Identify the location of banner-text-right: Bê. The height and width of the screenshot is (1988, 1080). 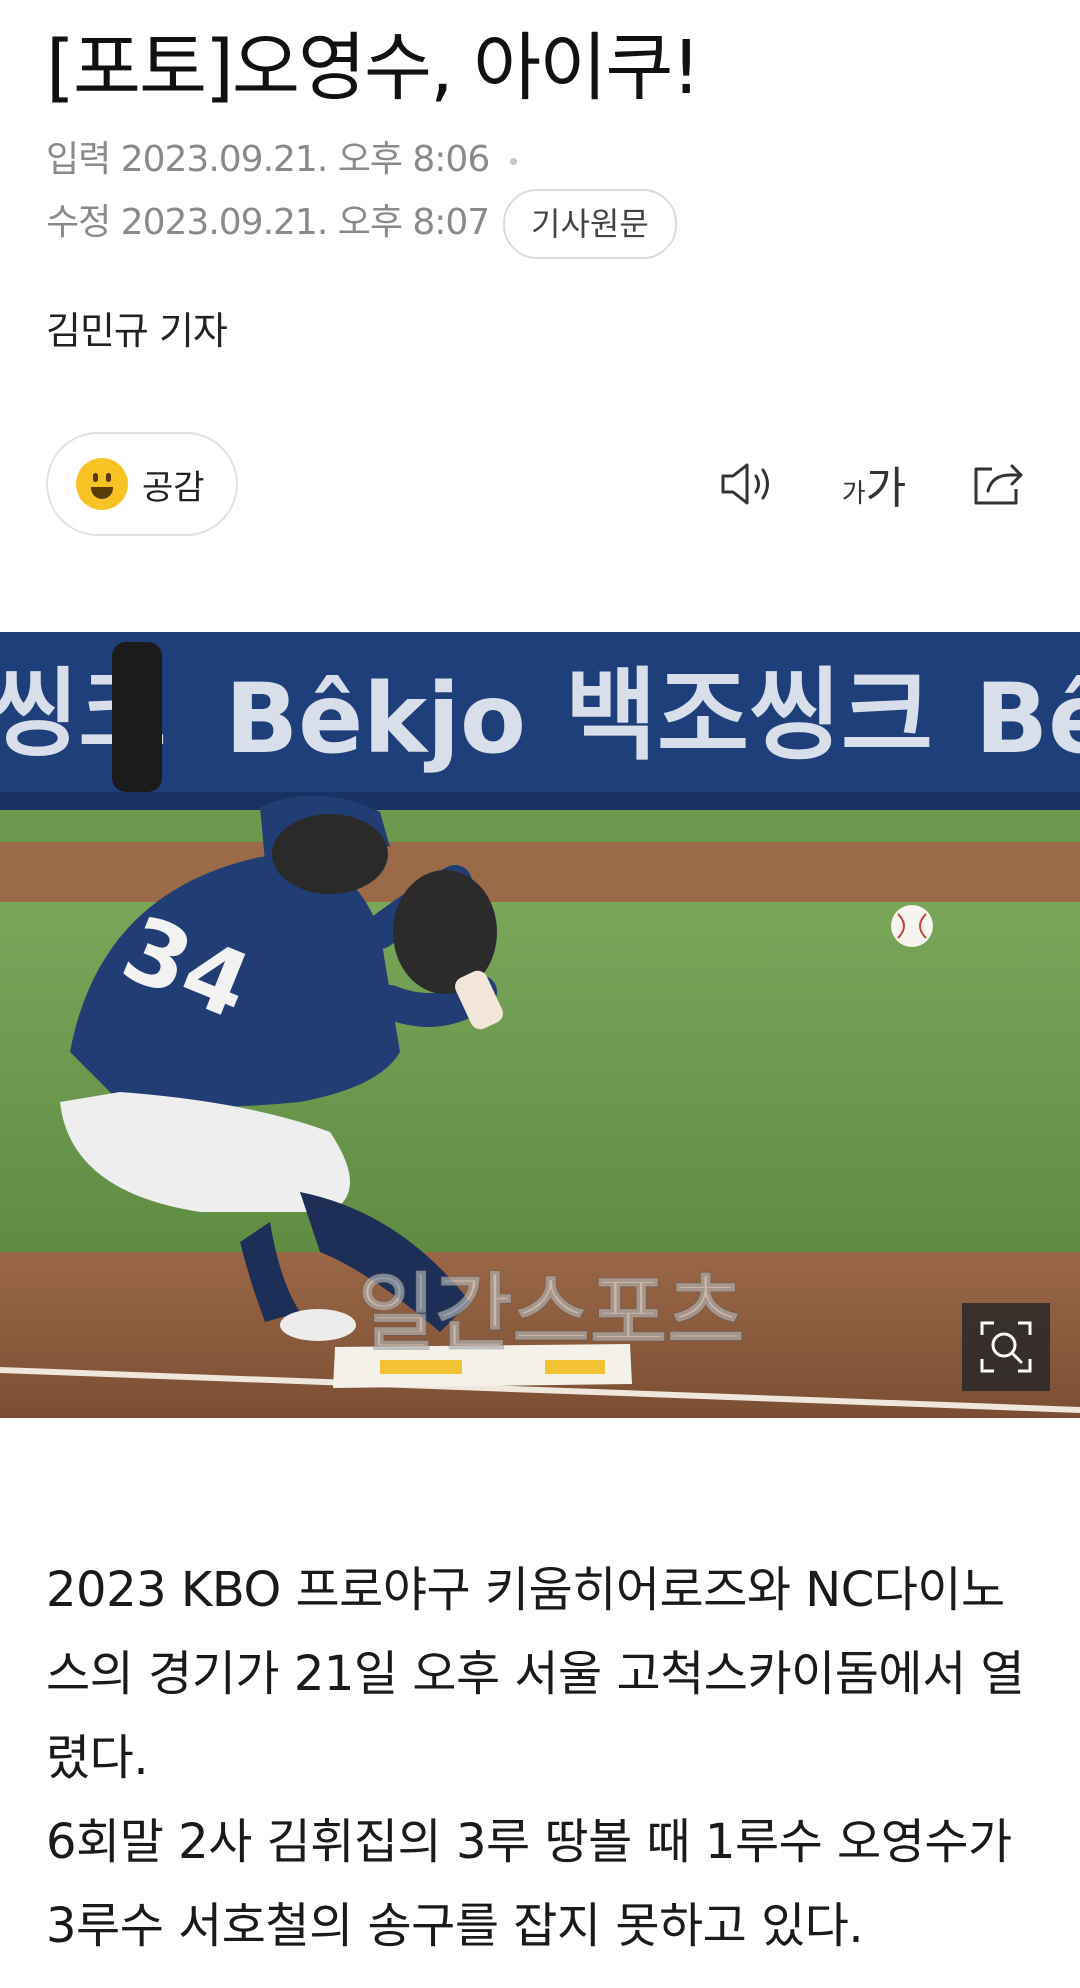
(1027, 719).